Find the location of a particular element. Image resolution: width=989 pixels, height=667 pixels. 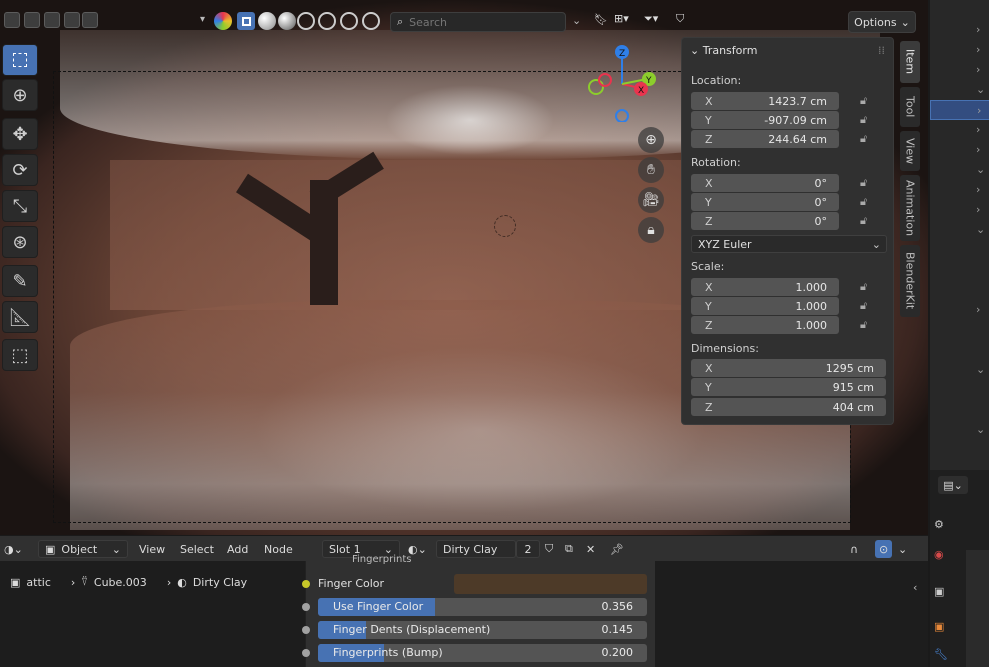

rendered-shading-icon is located at coordinates (327, 21).